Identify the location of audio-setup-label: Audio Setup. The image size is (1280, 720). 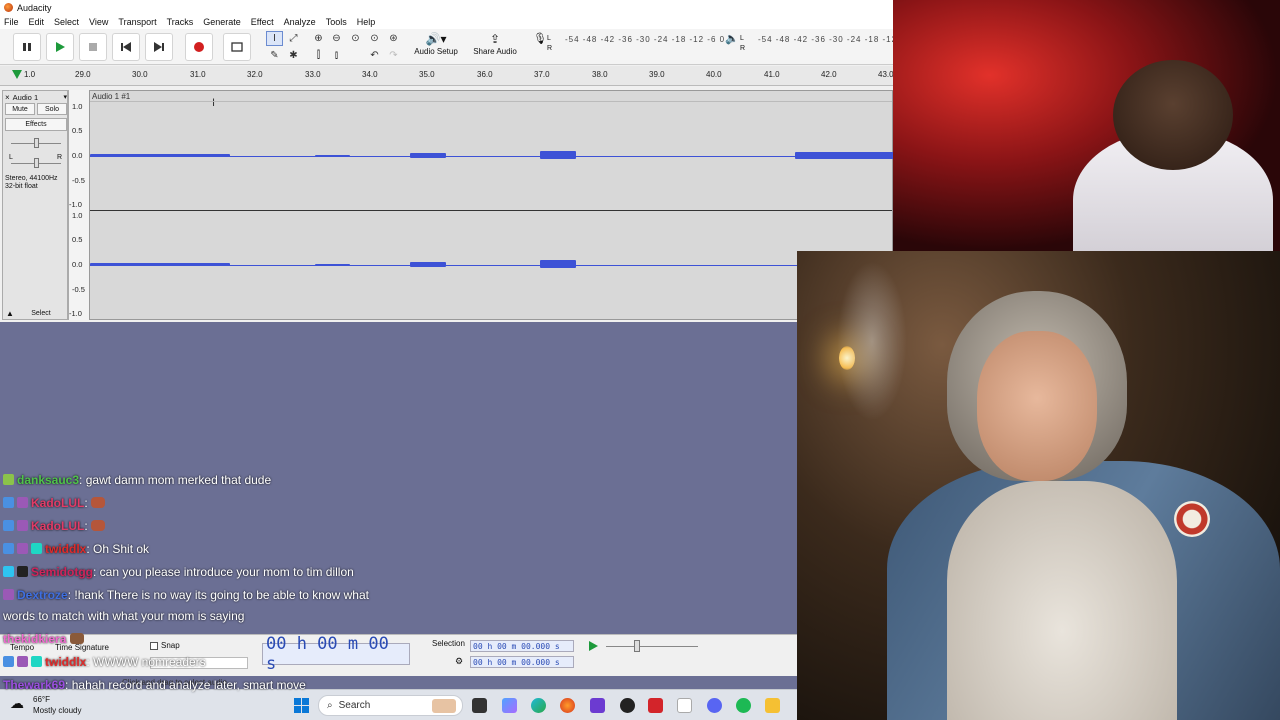
(436, 51).